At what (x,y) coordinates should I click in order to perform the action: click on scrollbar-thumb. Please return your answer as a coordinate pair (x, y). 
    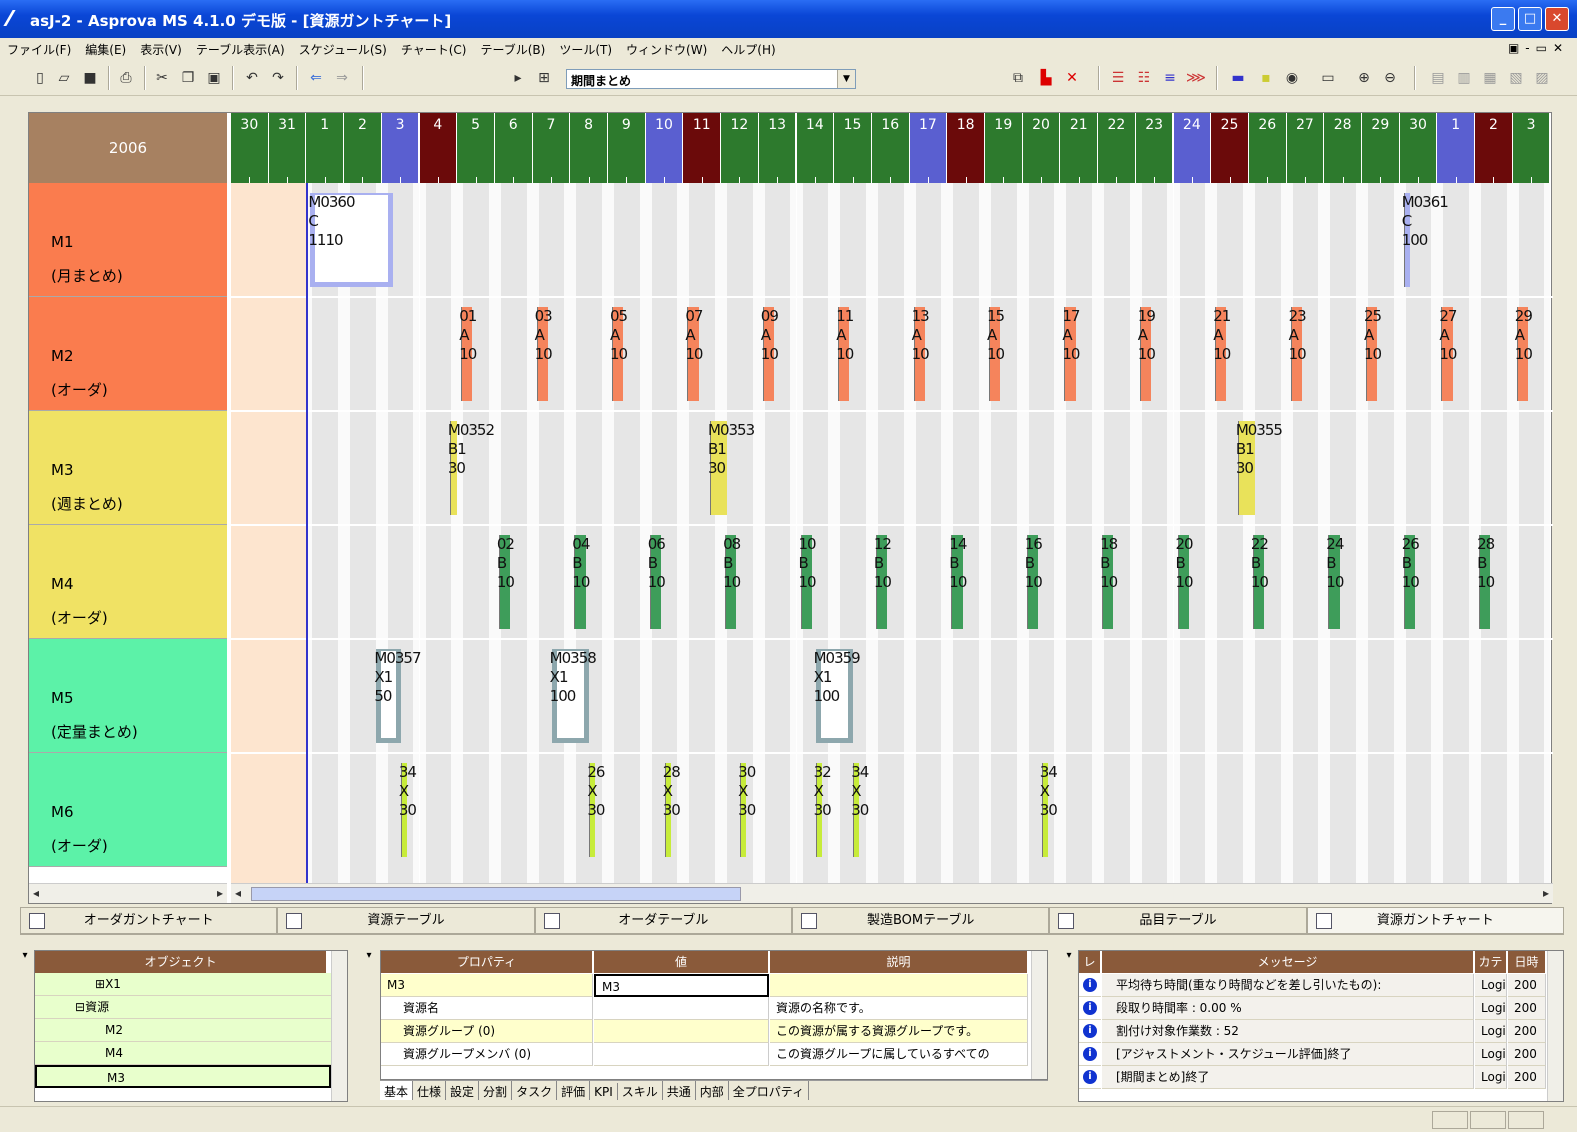
    Looking at the image, I should click on (496, 894).